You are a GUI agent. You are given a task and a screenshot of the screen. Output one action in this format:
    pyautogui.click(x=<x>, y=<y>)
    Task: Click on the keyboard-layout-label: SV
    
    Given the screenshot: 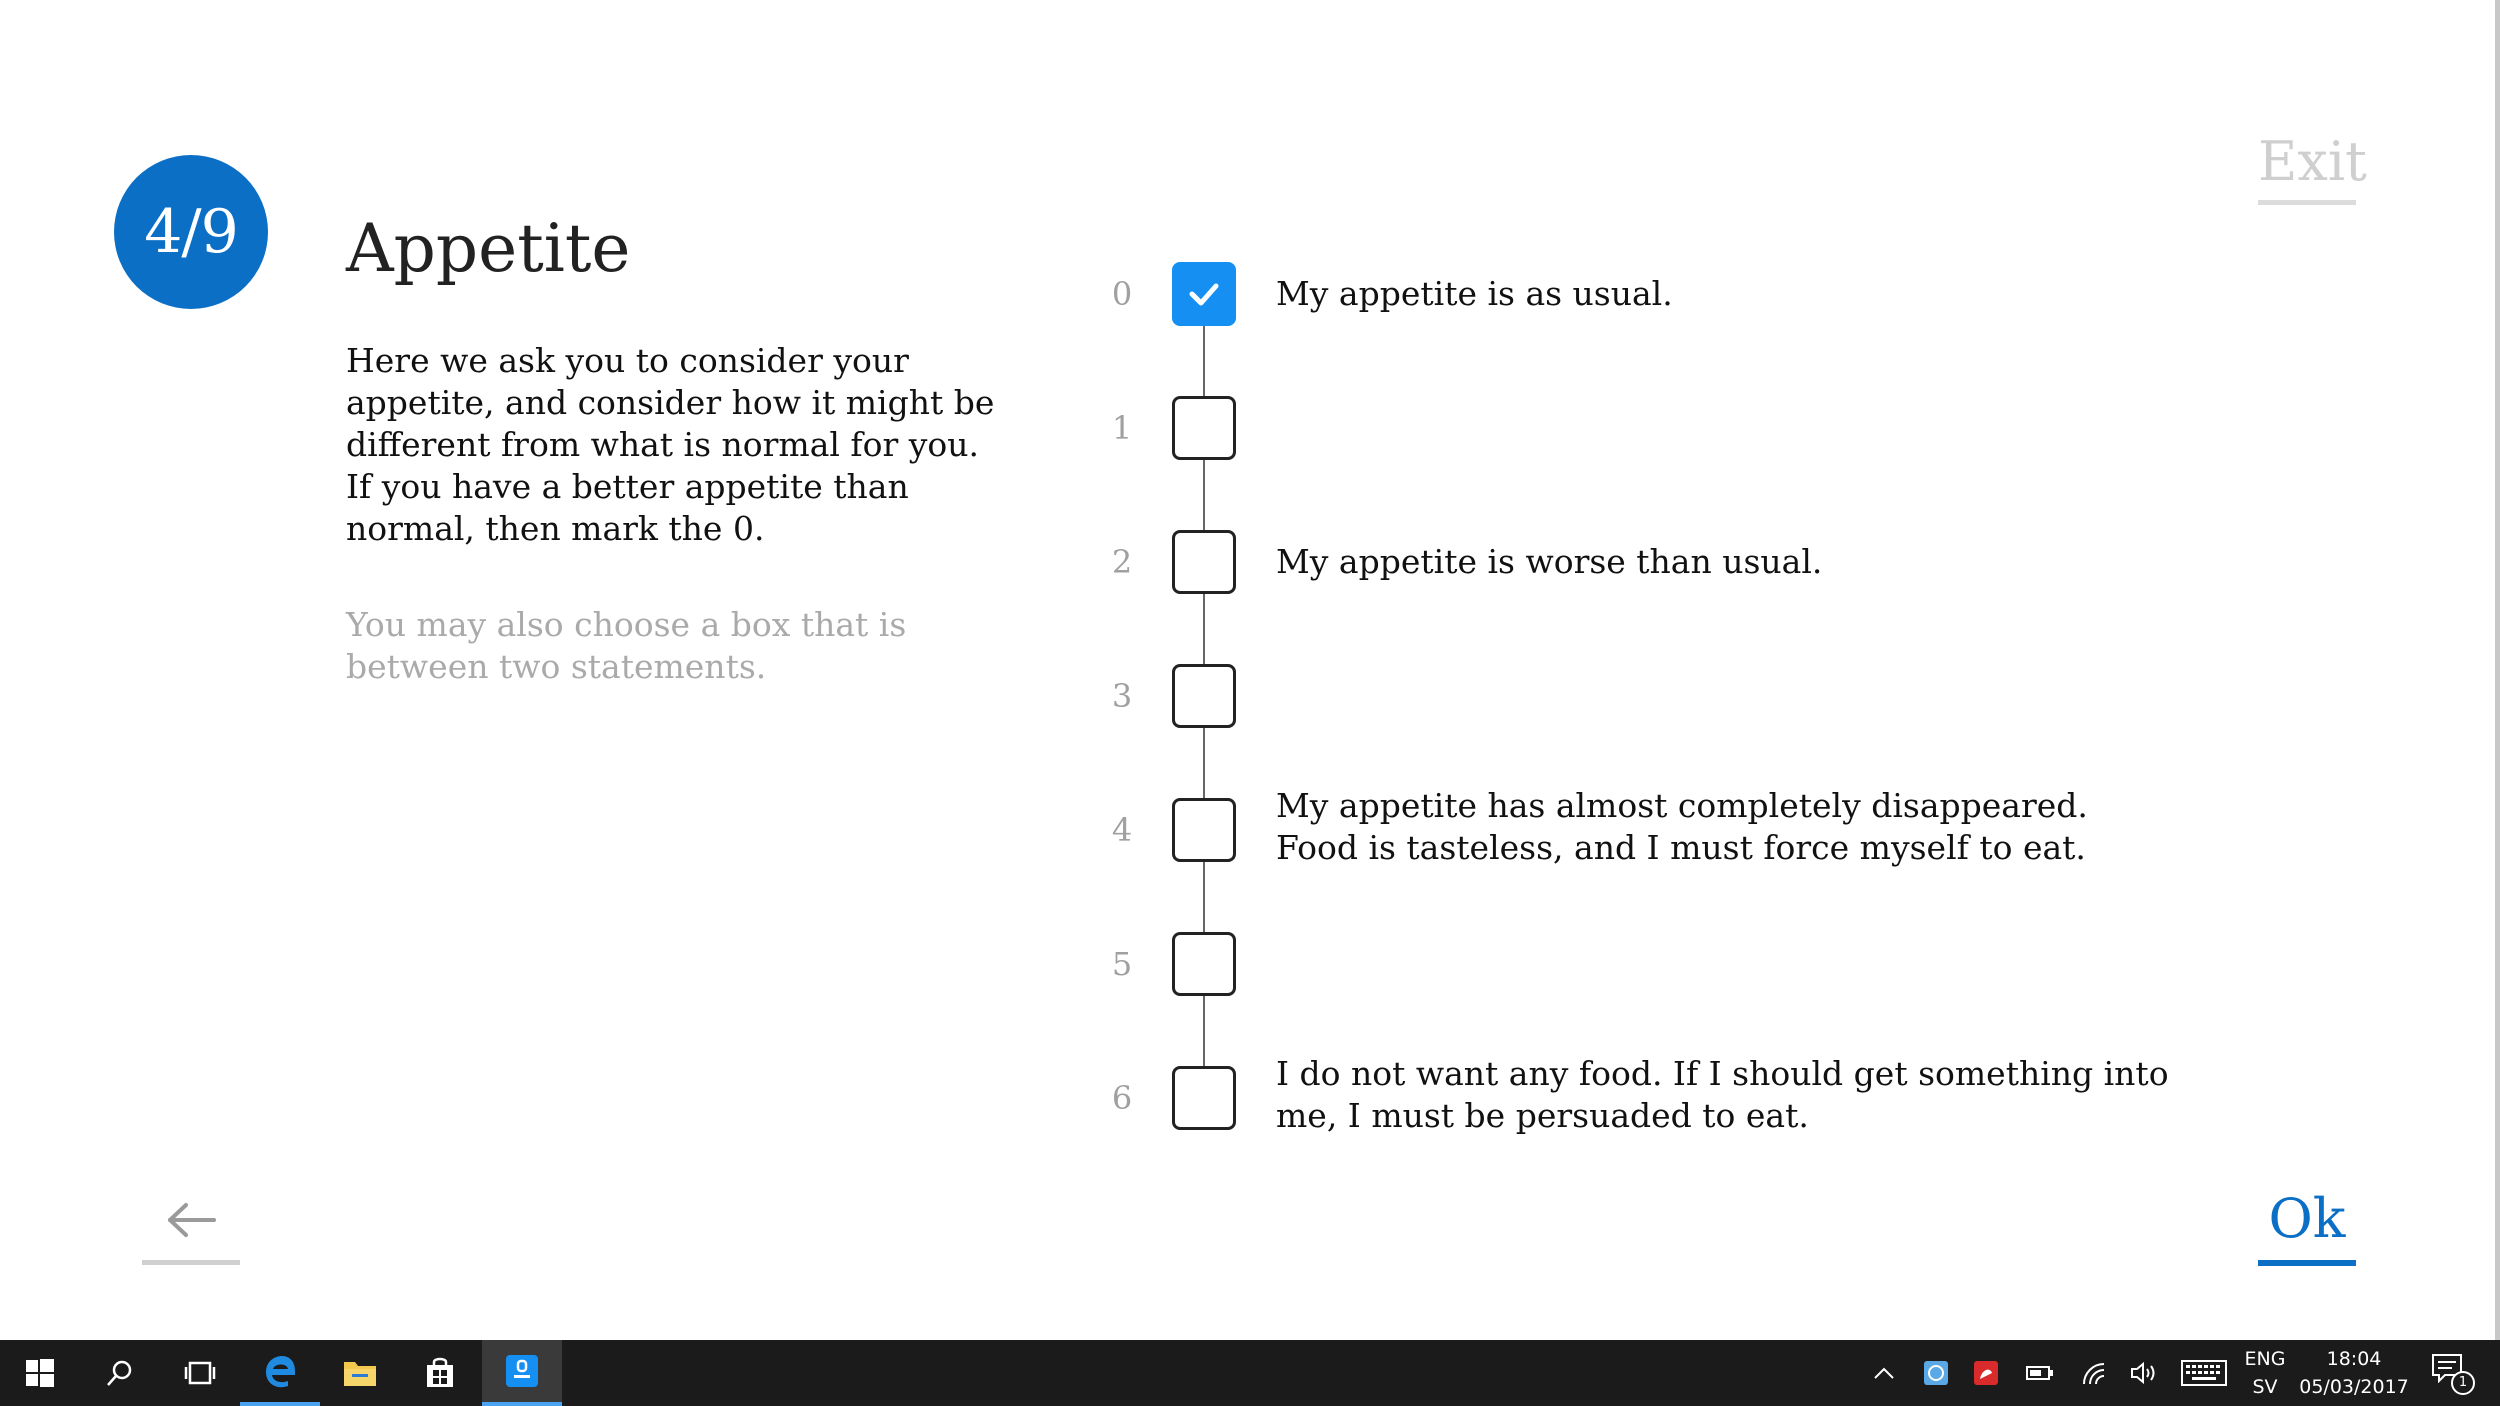 What is the action you would take?
    pyautogui.click(x=2265, y=1387)
    